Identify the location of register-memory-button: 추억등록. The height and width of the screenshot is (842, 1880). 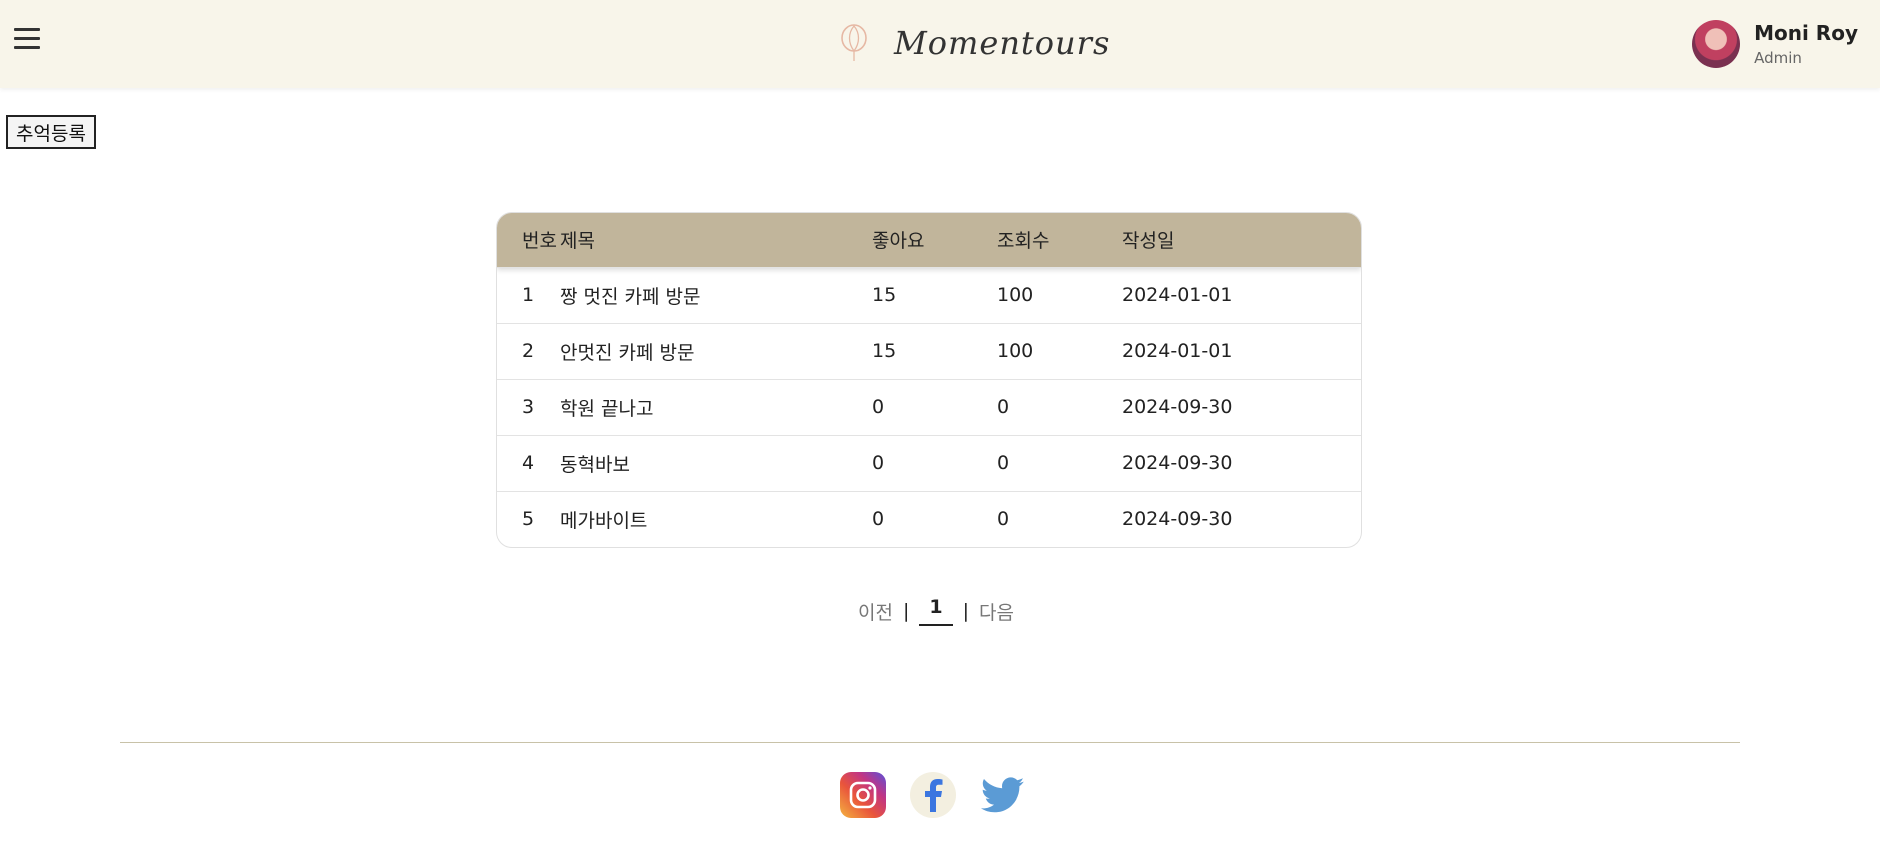
(51, 132).